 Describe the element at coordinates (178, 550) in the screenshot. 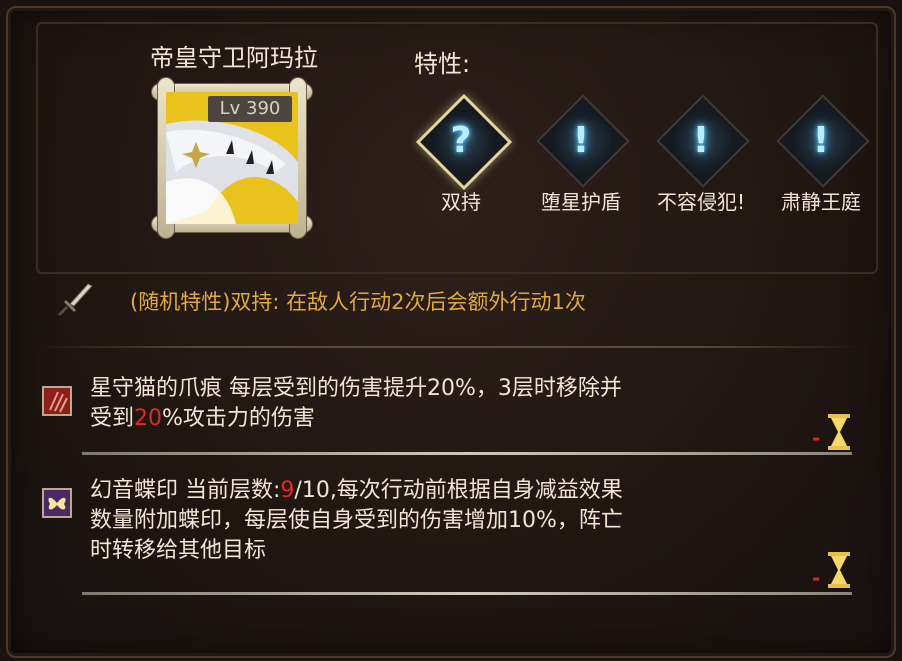

I see `effect-line: 时转移给其他目标` at that location.